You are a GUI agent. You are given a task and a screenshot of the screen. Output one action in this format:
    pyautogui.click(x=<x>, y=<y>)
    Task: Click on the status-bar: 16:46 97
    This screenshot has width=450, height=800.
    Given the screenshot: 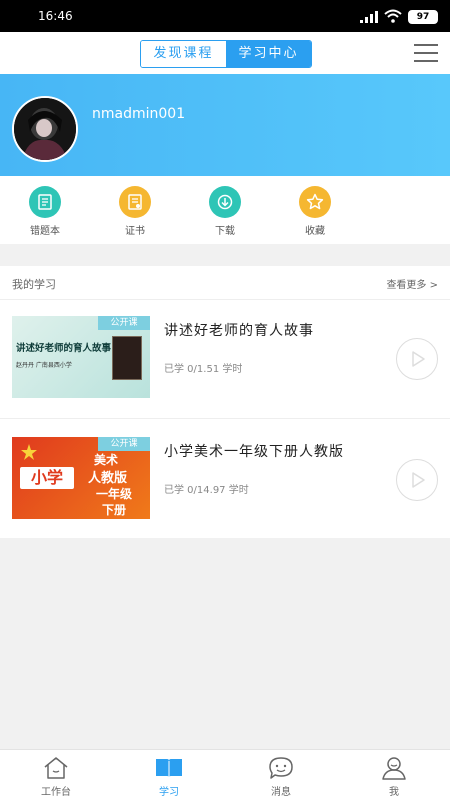 What is the action you would take?
    pyautogui.click(x=225, y=16)
    